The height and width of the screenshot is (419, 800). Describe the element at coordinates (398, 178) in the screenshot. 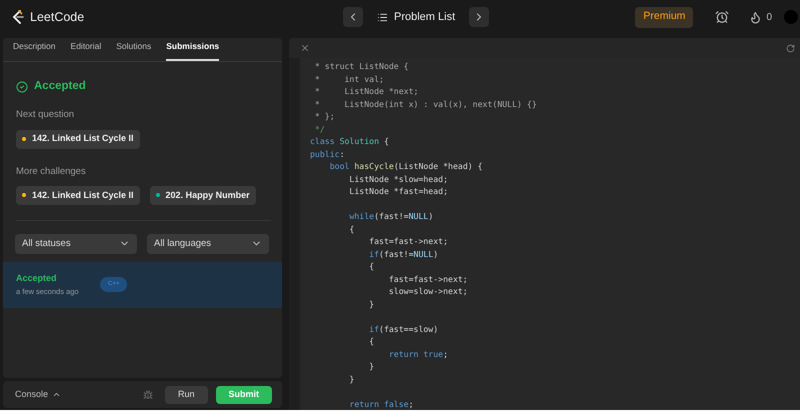

I see `code-line: ListNode *slow=head;` at that location.